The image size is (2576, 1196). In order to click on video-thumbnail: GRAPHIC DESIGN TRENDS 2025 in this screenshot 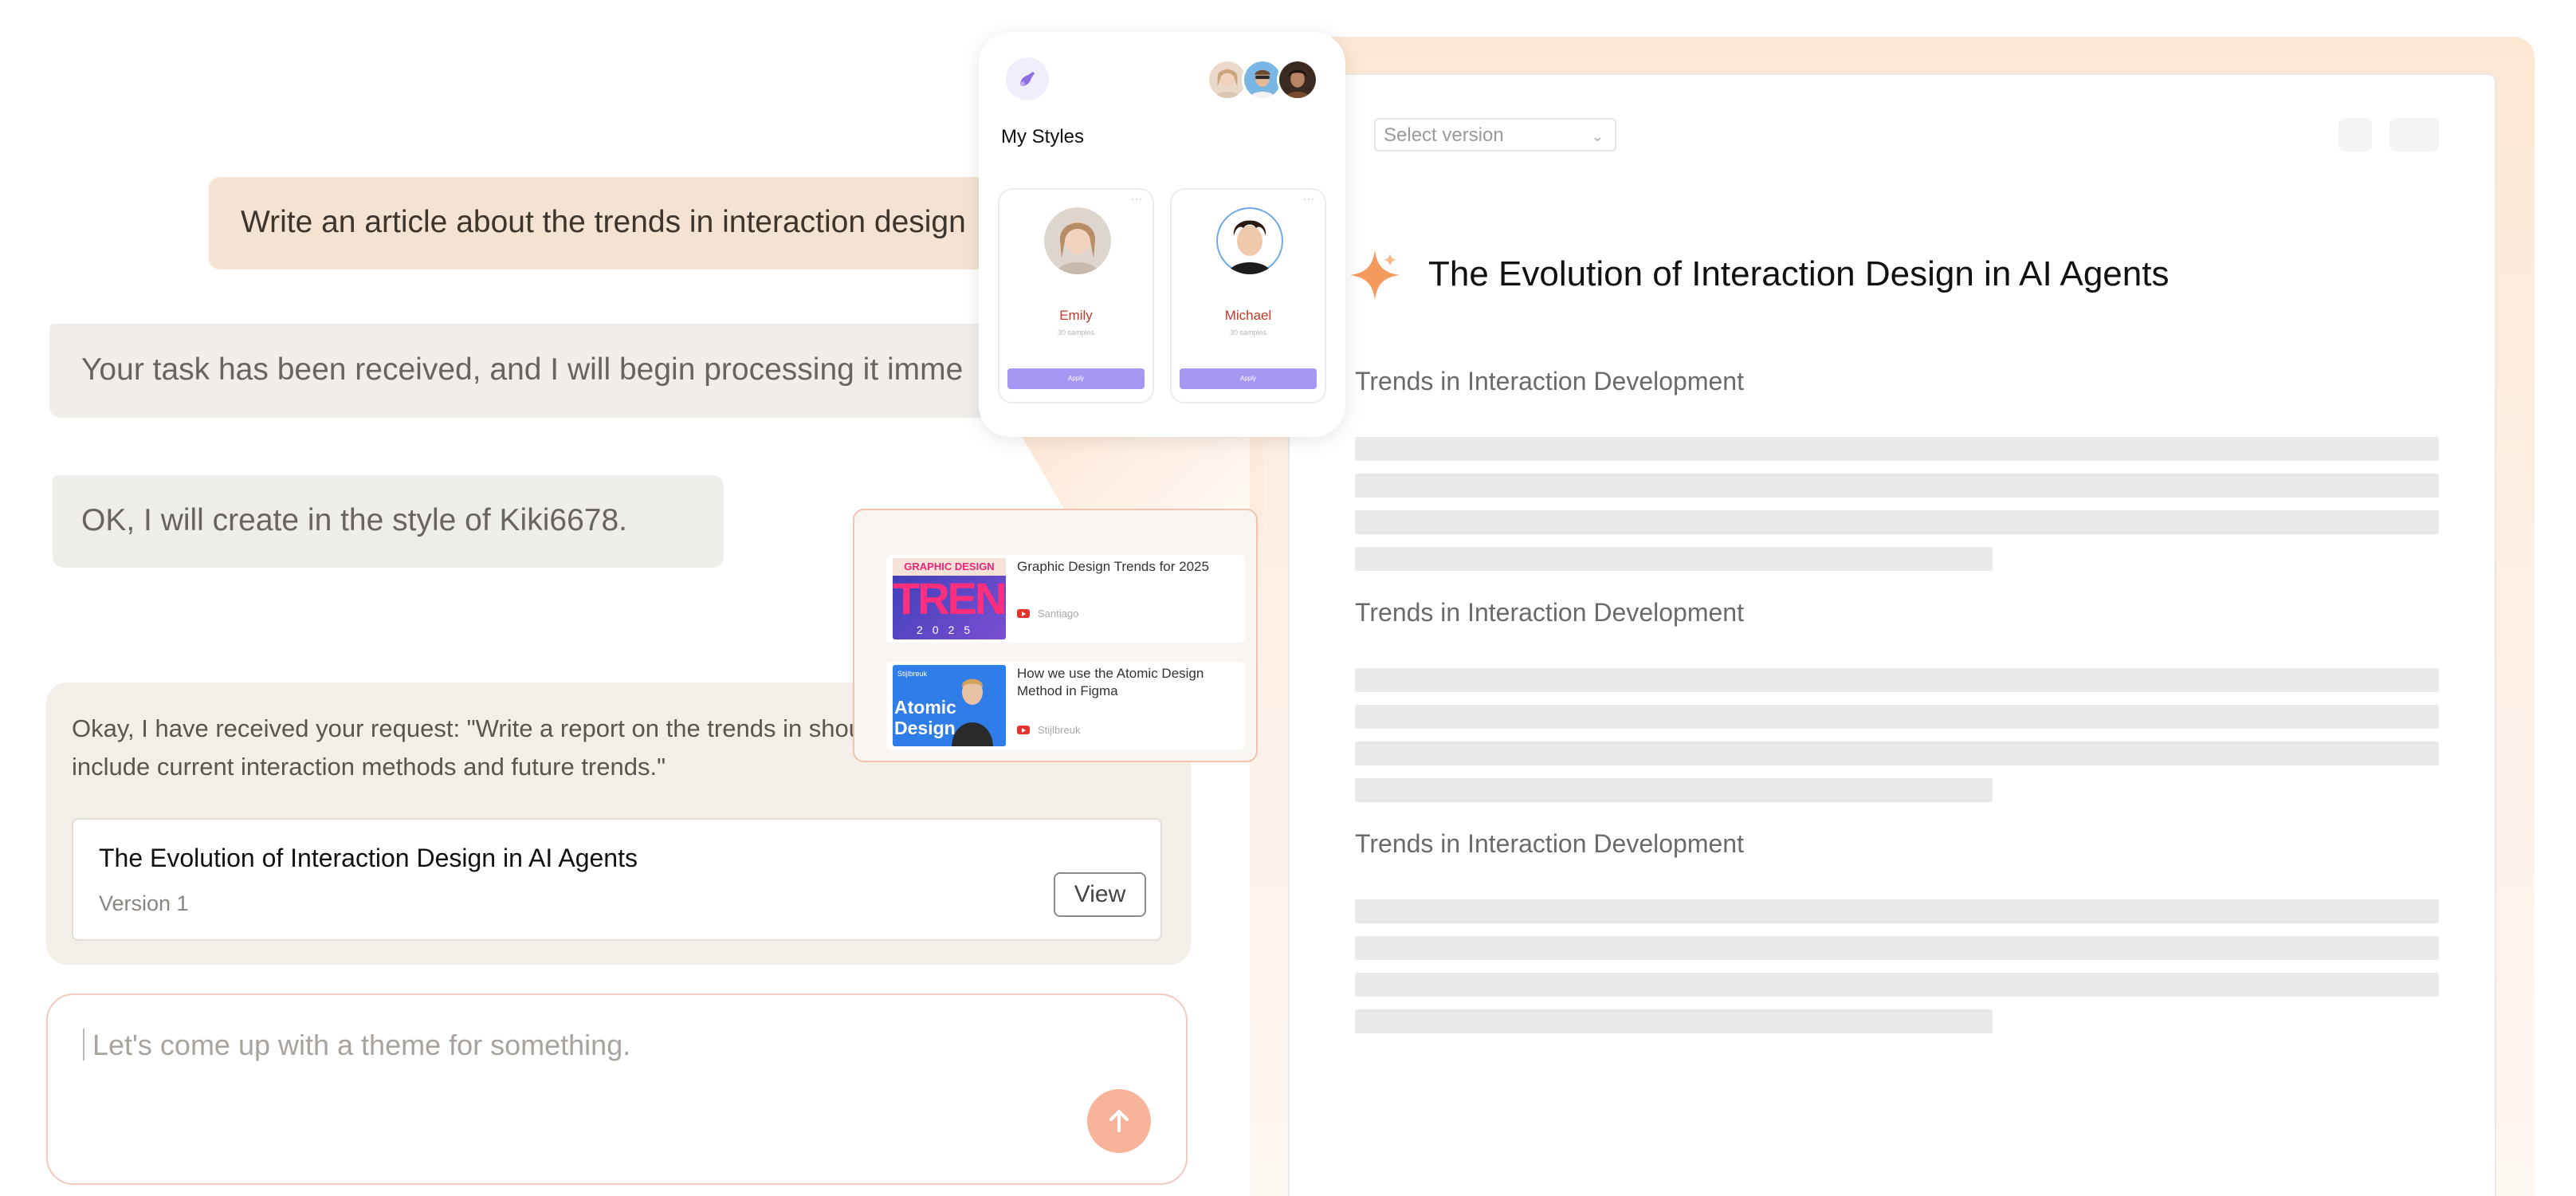, I will do `click(949, 598)`.